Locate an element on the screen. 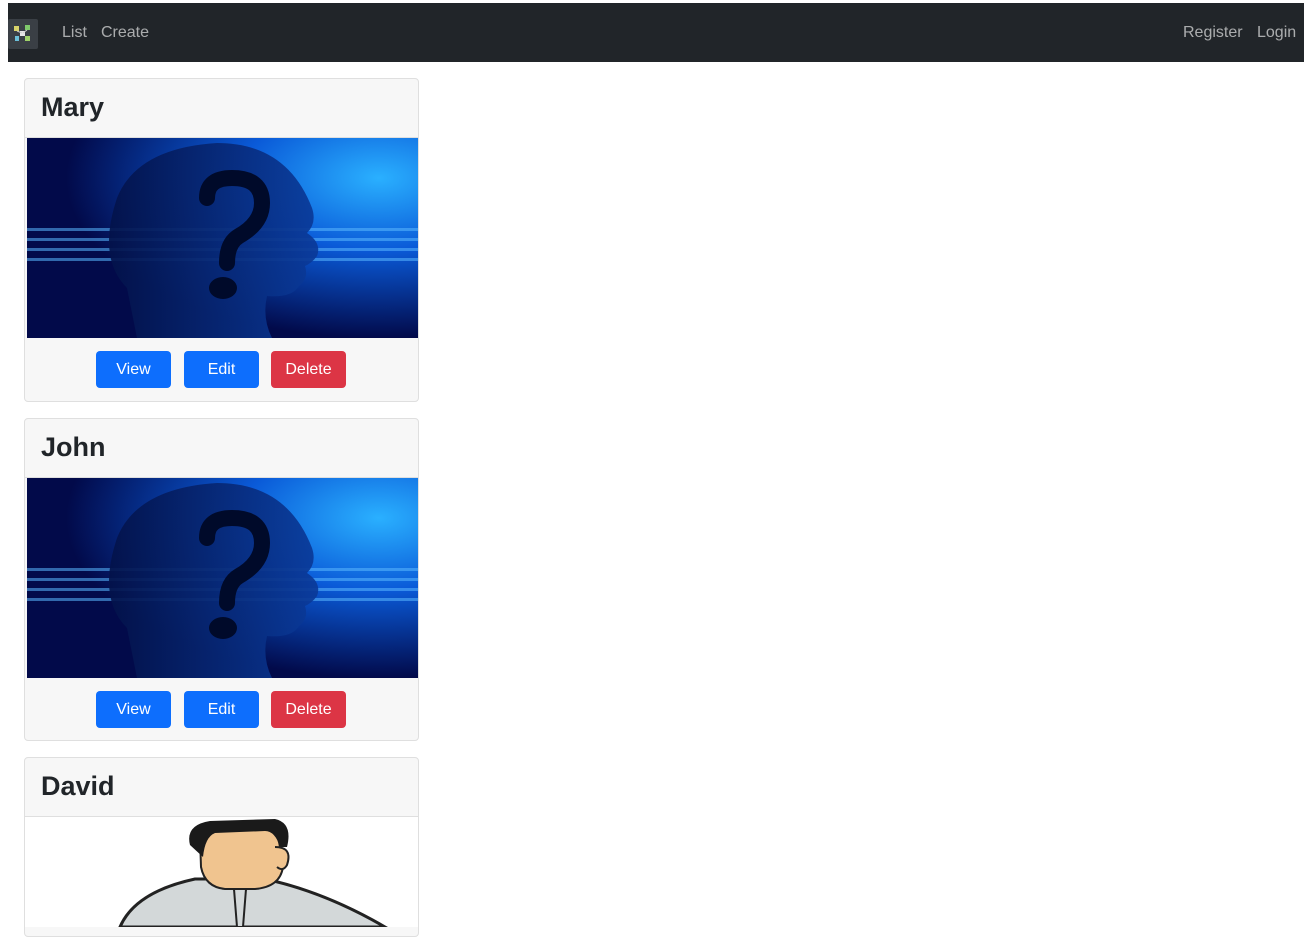  nav-link-create: Create is located at coordinates (125, 33).